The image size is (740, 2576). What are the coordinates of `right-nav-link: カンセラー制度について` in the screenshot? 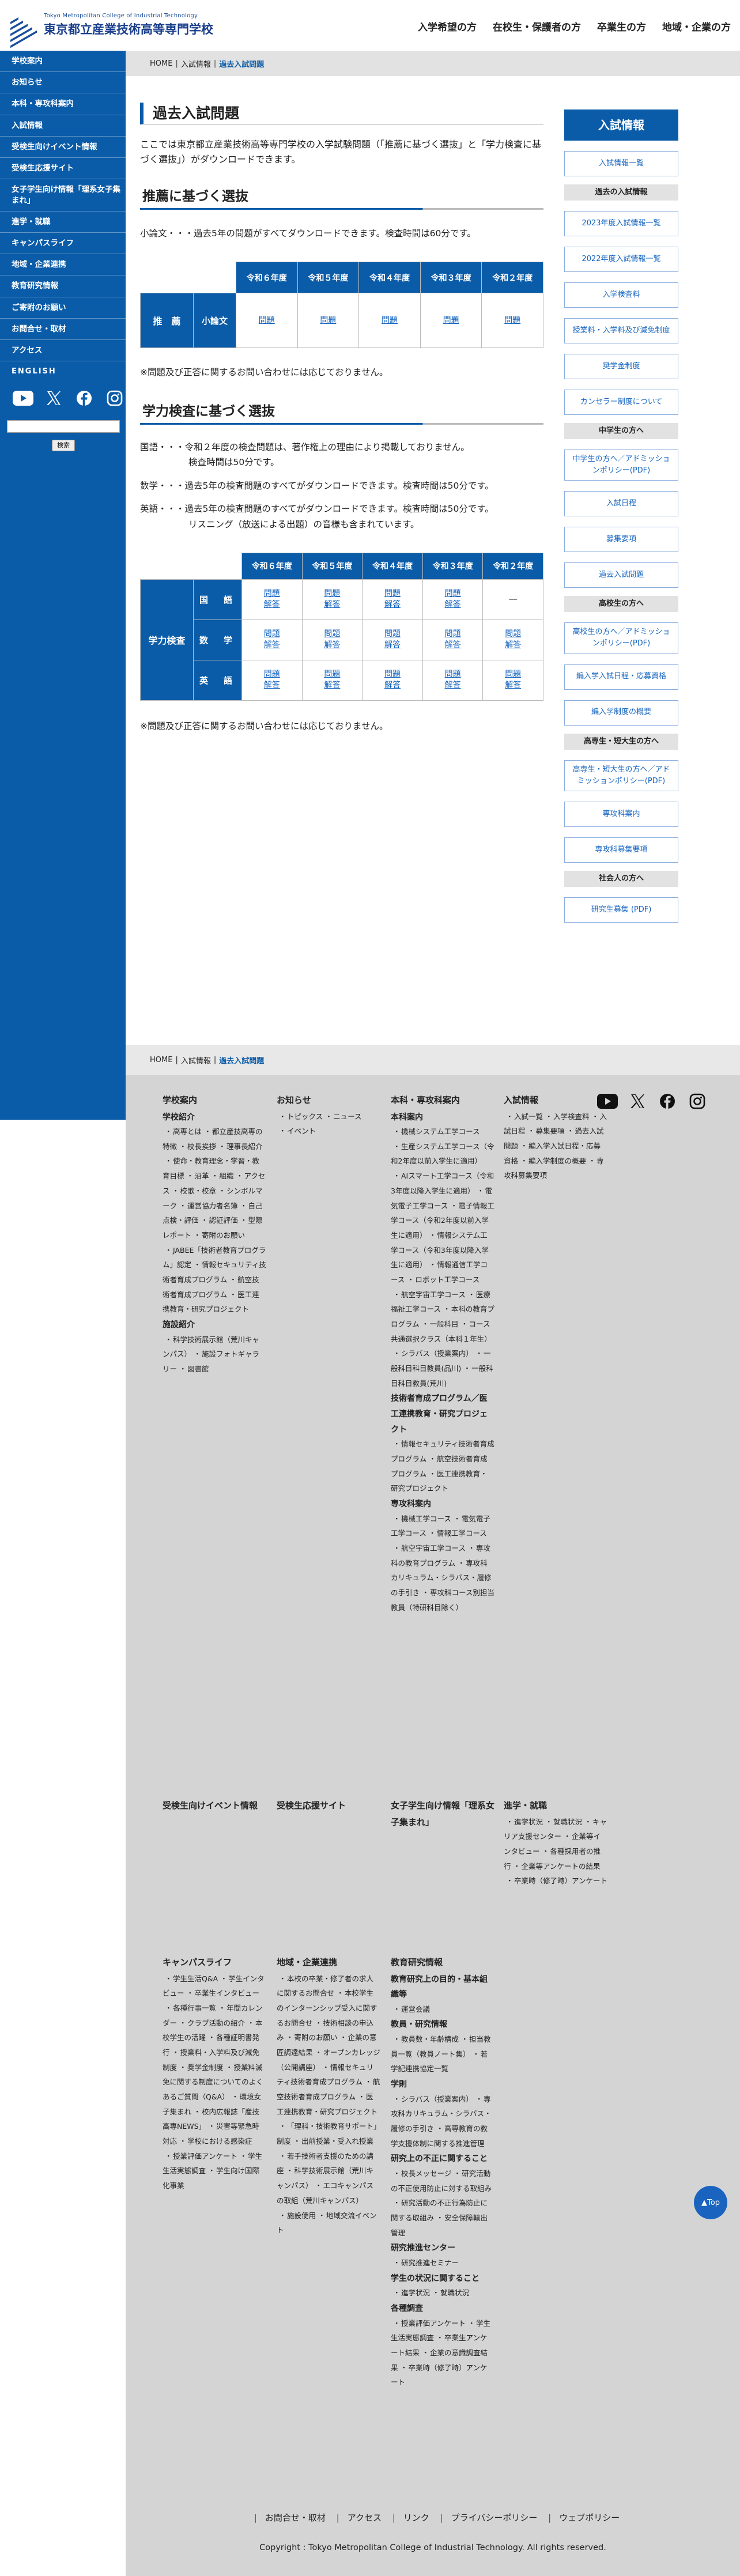 It's located at (621, 402).